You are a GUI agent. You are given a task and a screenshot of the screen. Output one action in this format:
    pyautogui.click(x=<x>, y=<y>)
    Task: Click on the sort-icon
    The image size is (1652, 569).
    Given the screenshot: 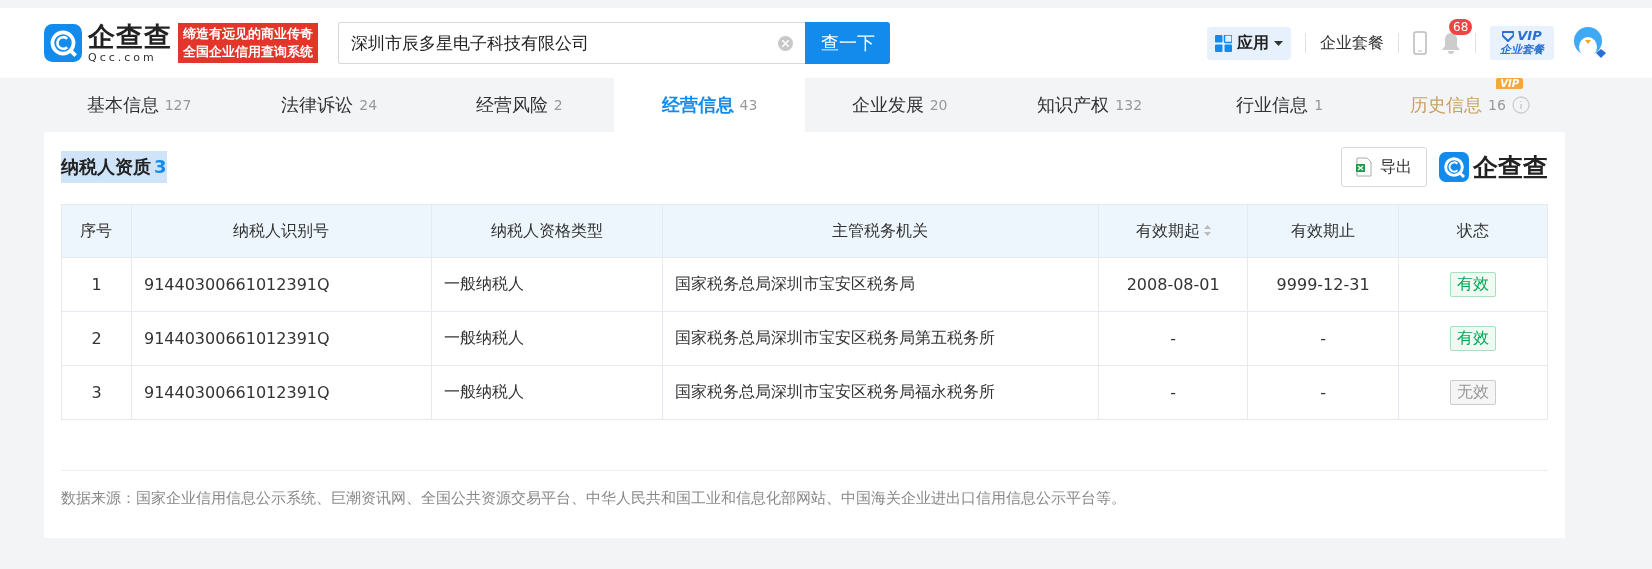 What is the action you would take?
    pyautogui.click(x=1207, y=230)
    